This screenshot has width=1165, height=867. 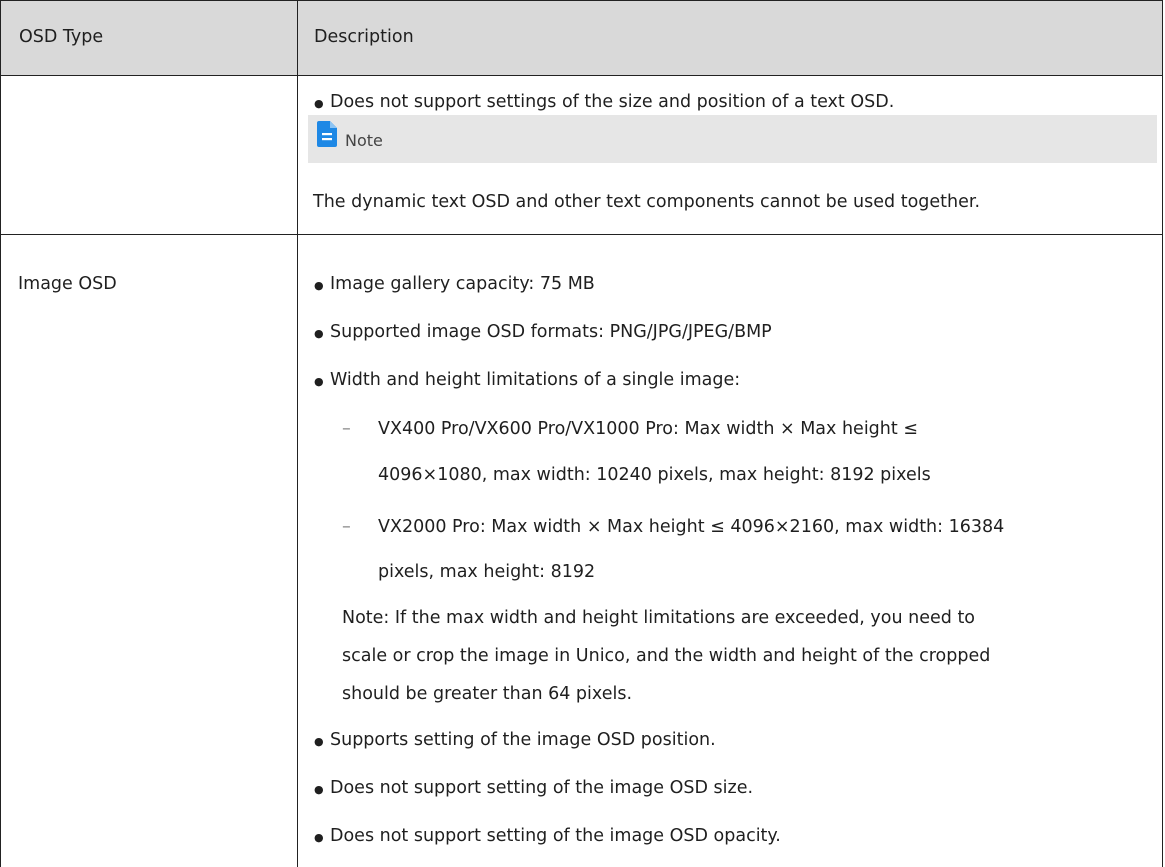 I want to click on column-divider, so click(x=297, y=433).